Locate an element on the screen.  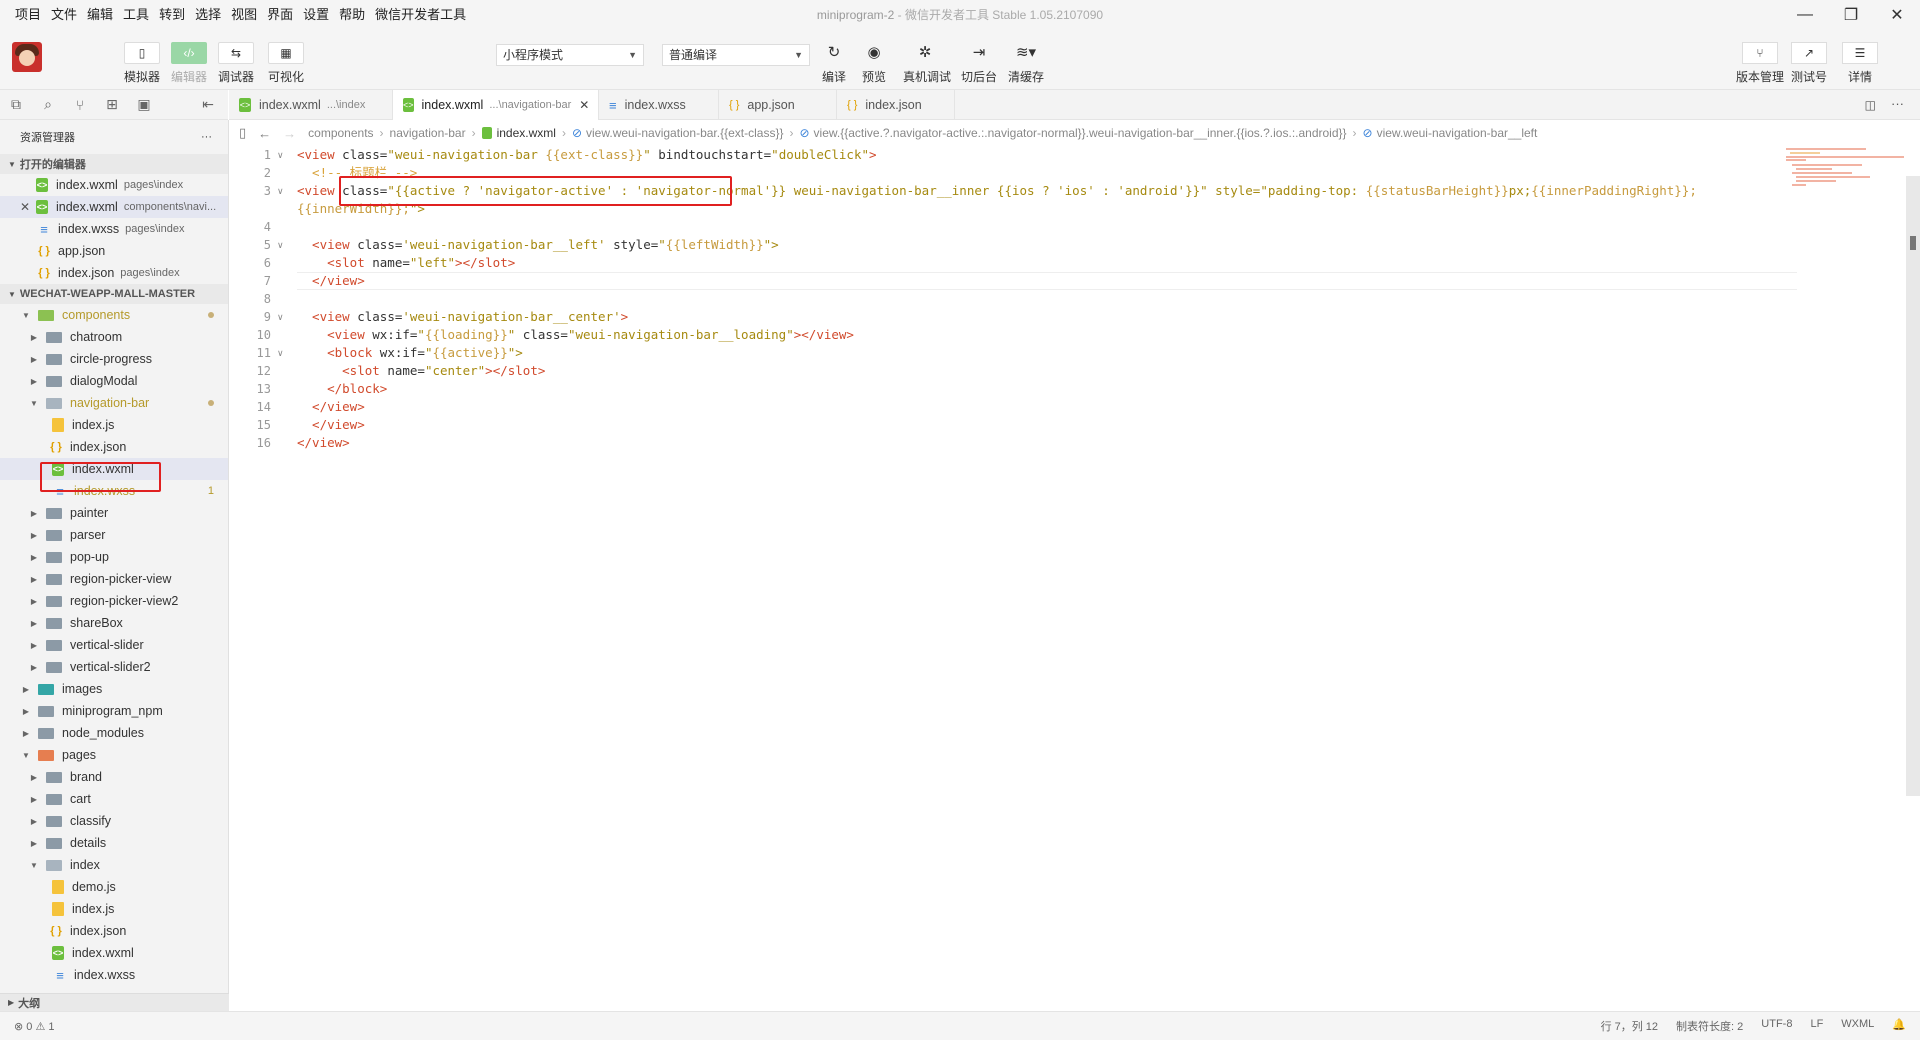
outline-section: ▶ 大纲 is located at coordinates (114, 1002).